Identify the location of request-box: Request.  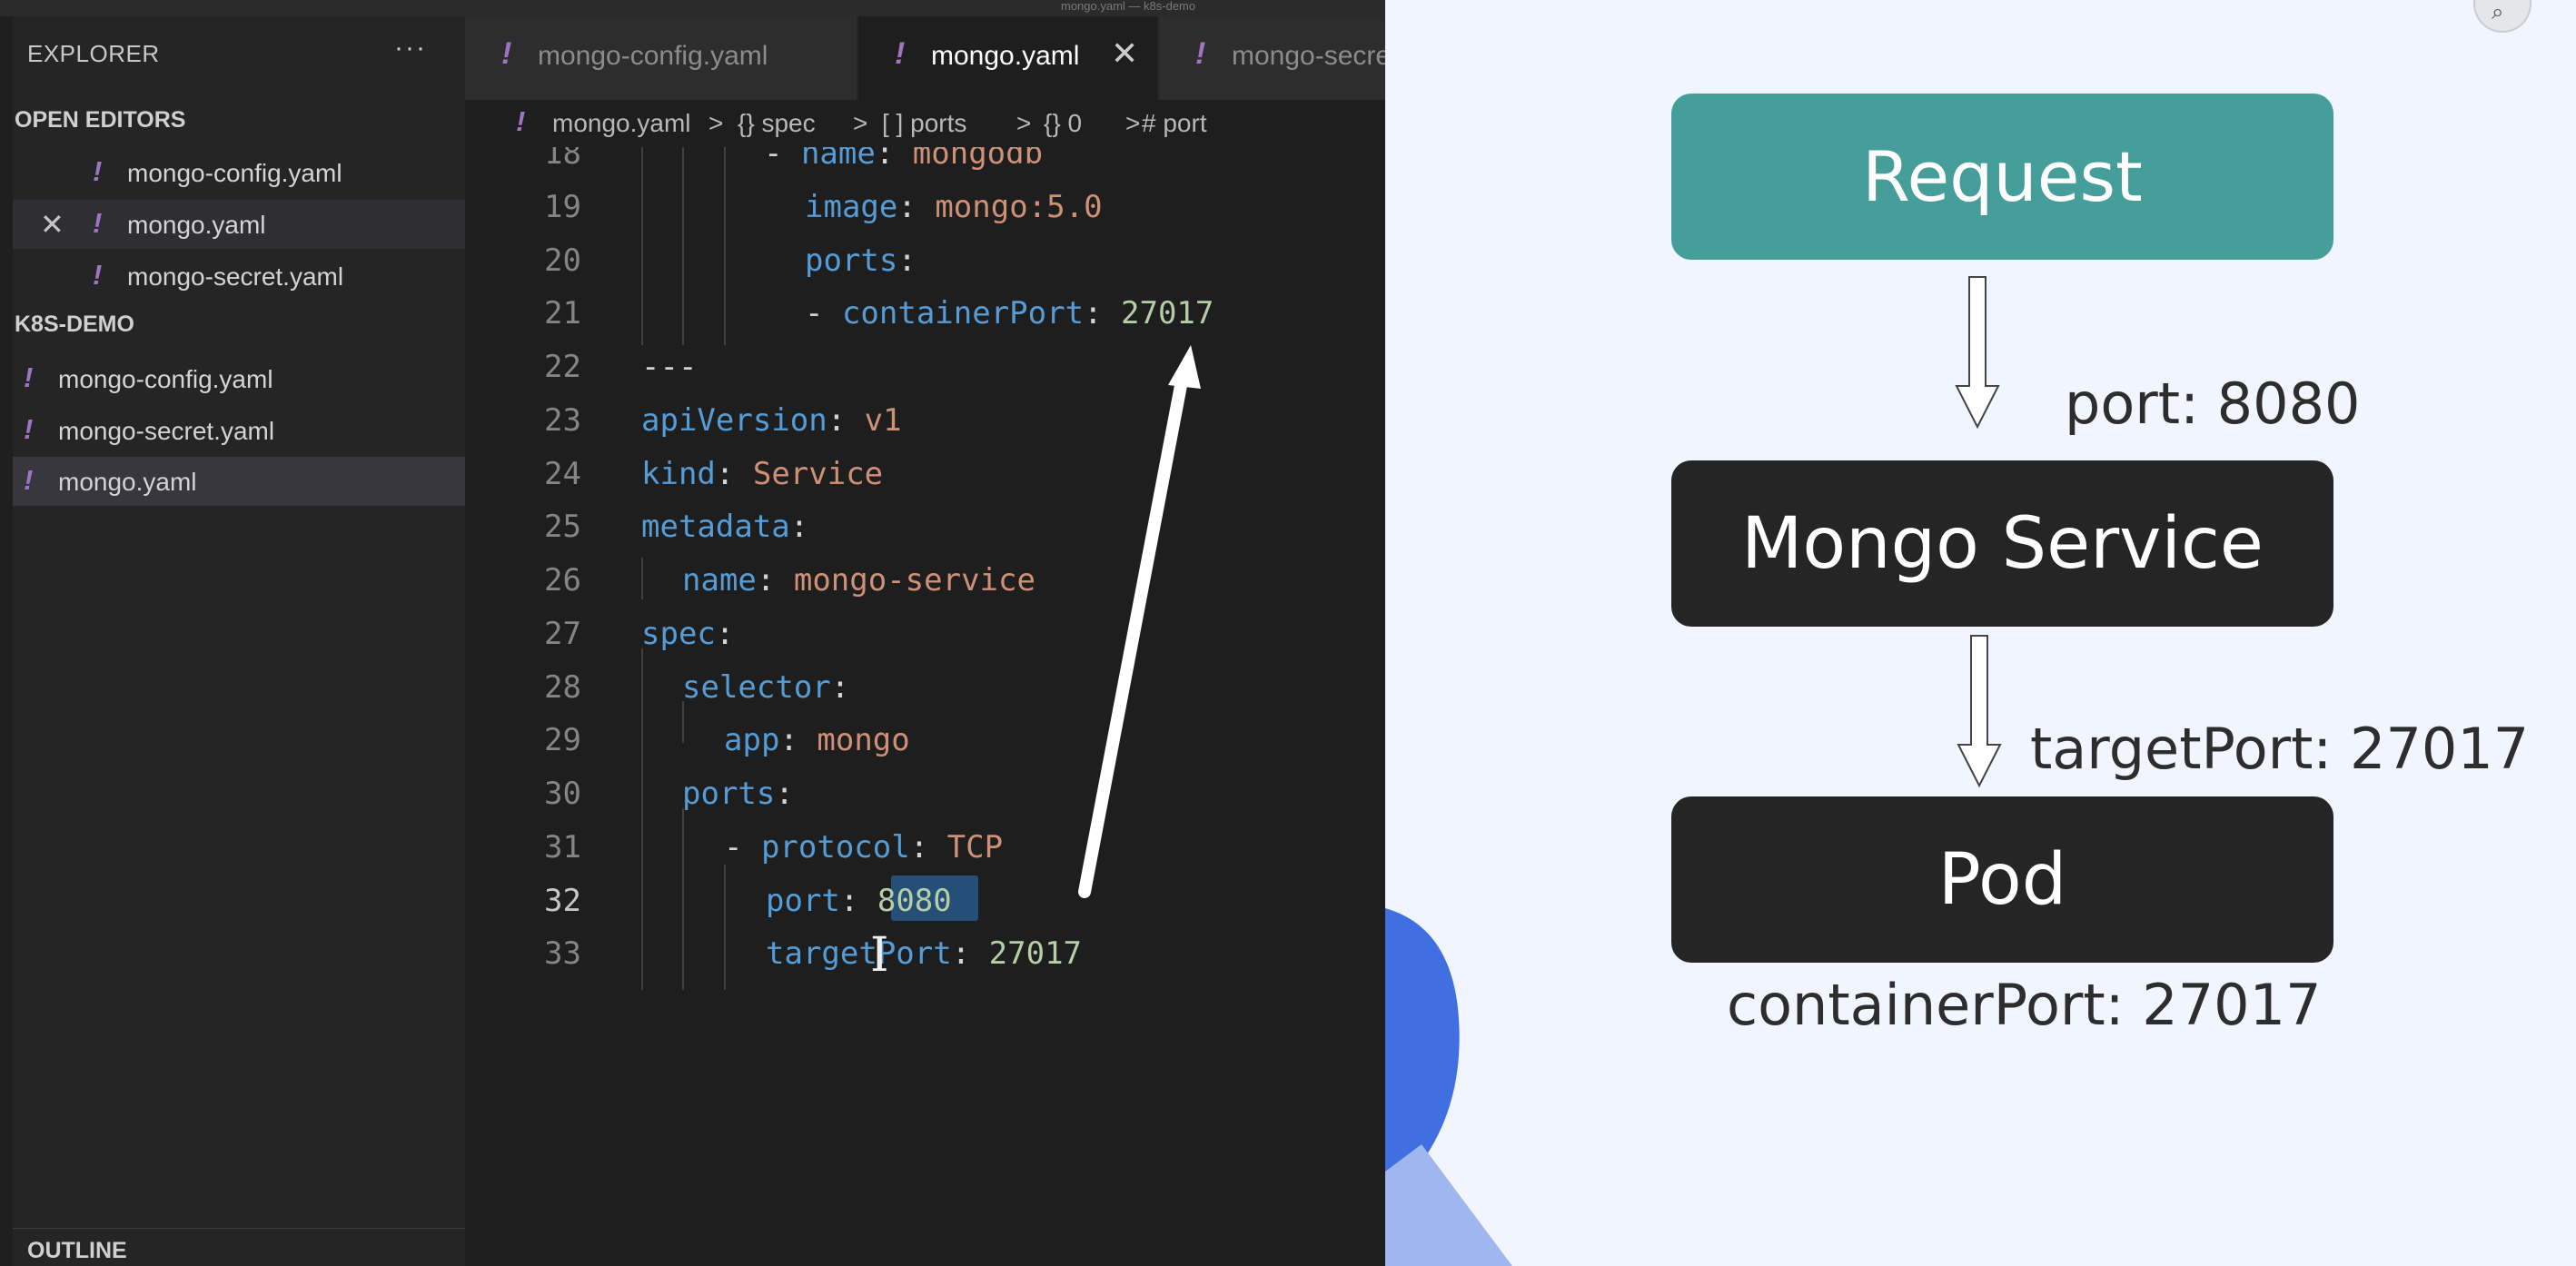
(2002, 177).